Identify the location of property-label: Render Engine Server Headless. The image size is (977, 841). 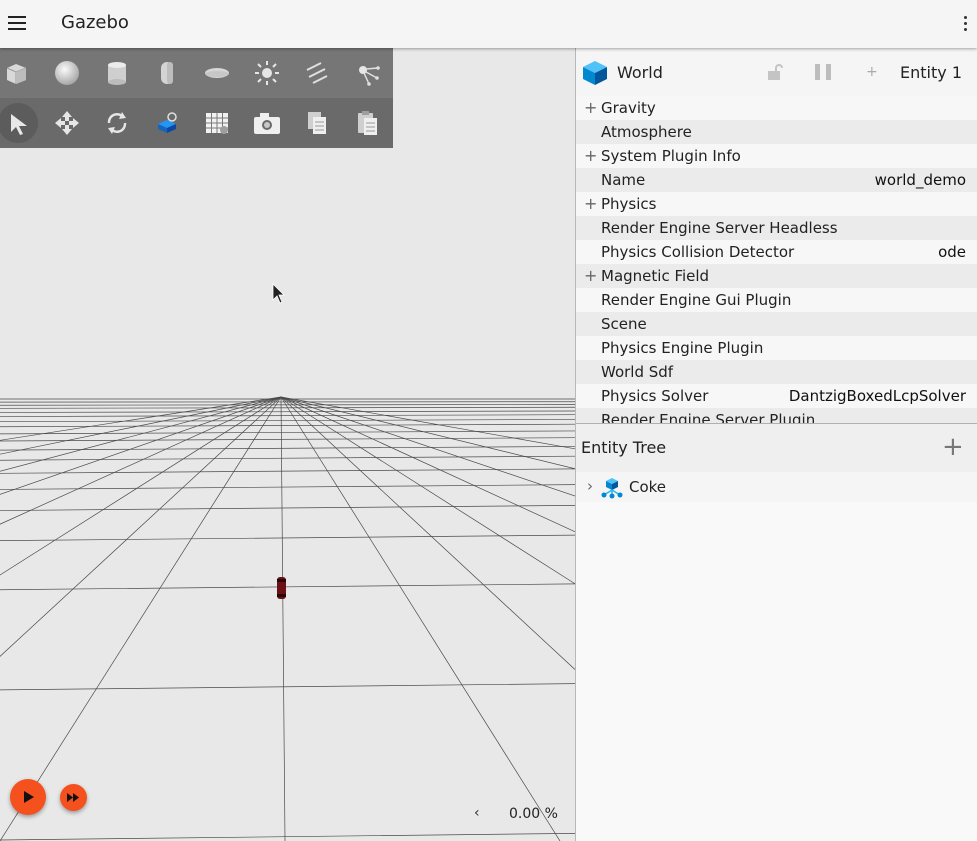
(719, 228).